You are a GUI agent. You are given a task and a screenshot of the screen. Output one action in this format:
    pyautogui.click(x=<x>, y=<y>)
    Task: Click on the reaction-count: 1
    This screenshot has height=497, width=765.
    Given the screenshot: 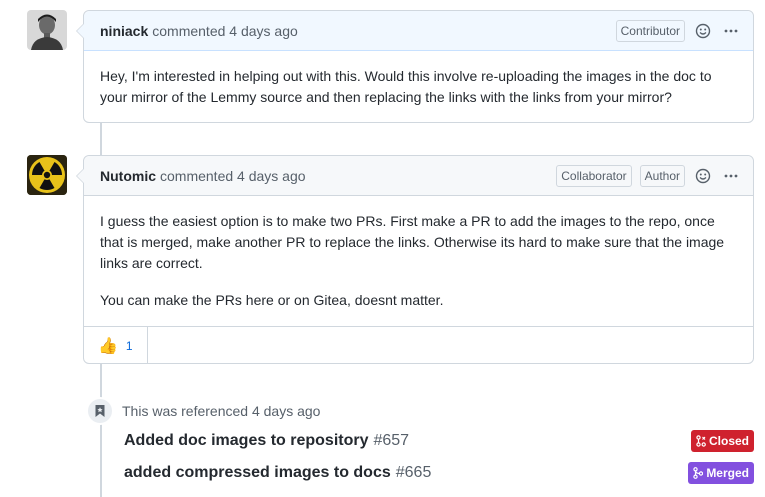 What is the action you would take?
    pyautogui.click(x=129, y=345)
    